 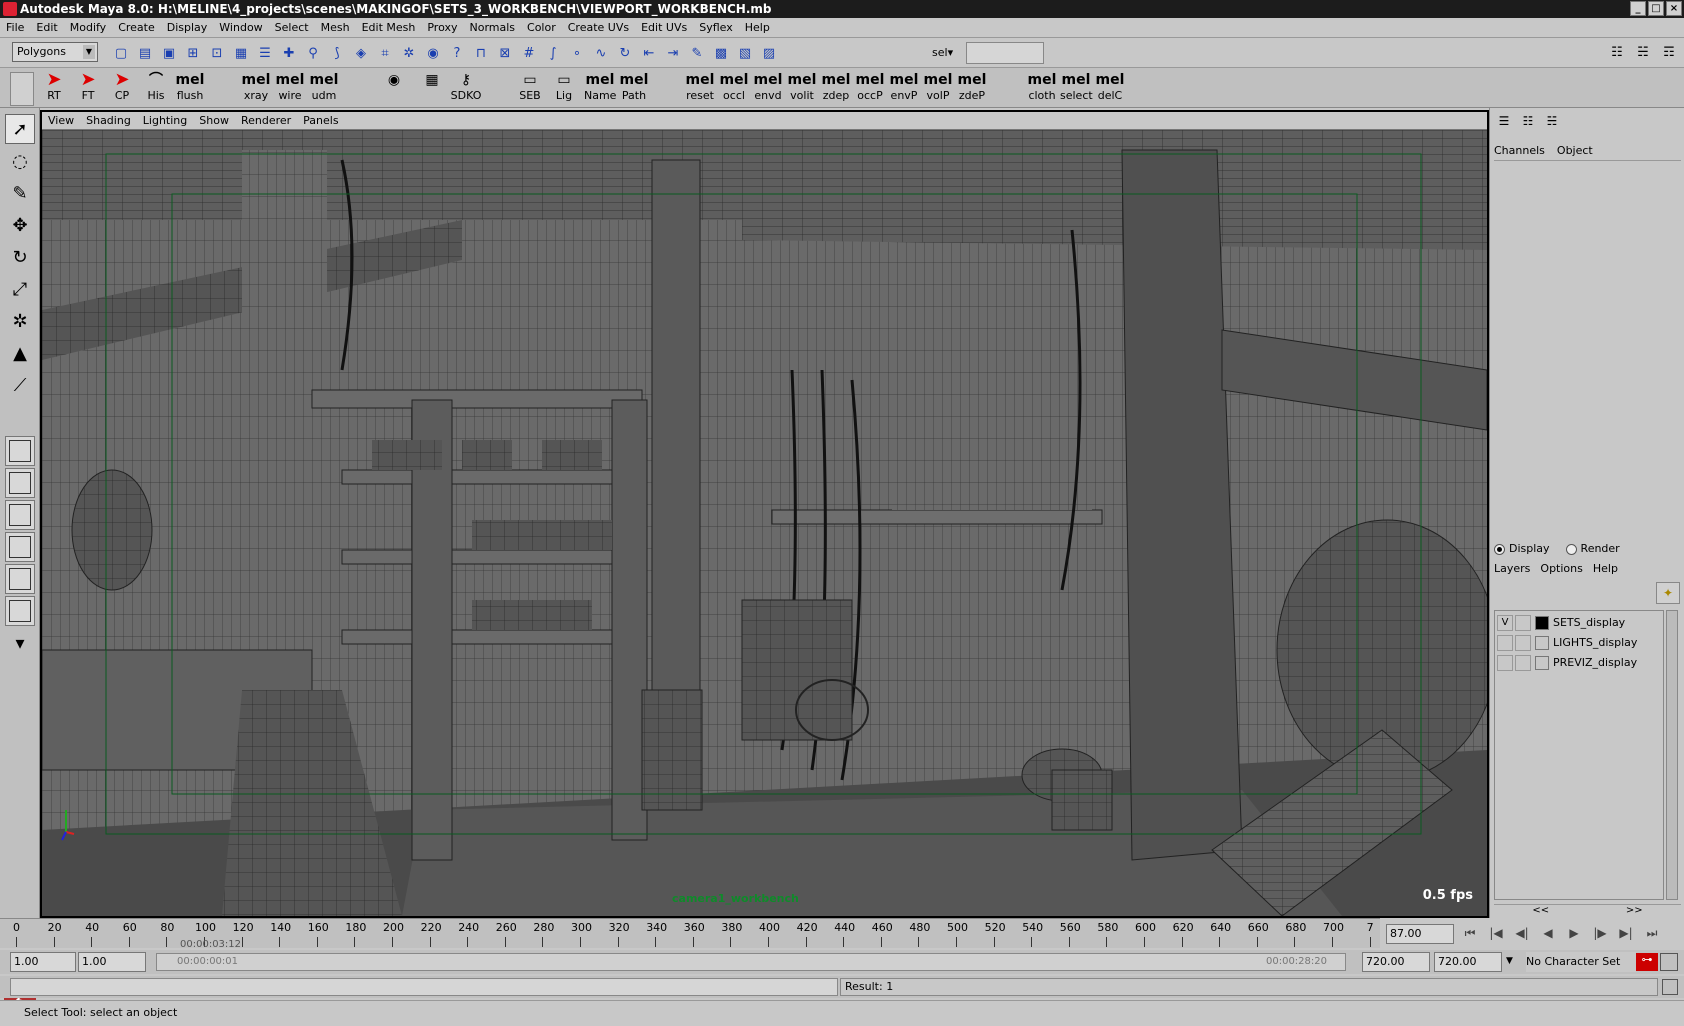 What do you see at coordinates (1468, 962) in the screenshot?
I see `animation-end-field: 720.00` at bounding box center [1468, 962].